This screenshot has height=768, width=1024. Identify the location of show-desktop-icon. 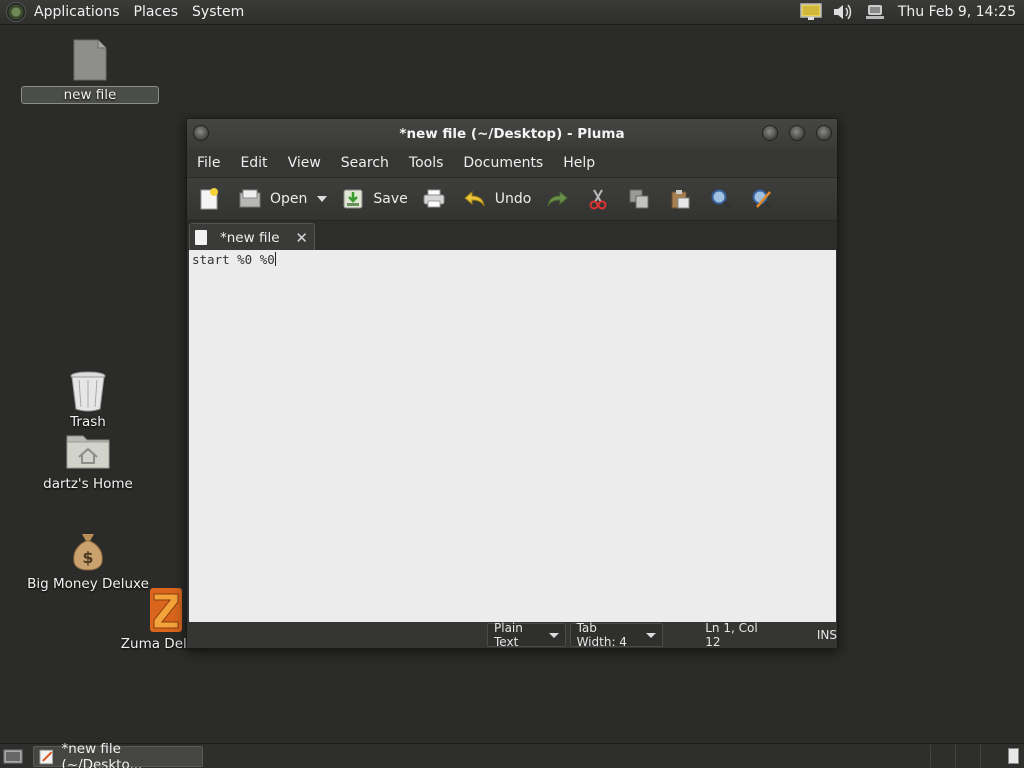
(13, 757).